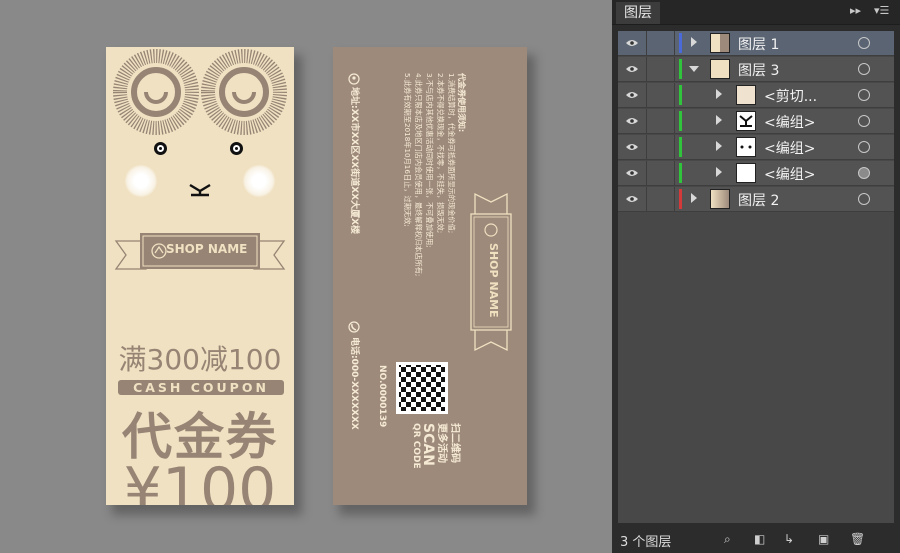  I want to click on scan-en-text: SCAN, so click(428, 444).